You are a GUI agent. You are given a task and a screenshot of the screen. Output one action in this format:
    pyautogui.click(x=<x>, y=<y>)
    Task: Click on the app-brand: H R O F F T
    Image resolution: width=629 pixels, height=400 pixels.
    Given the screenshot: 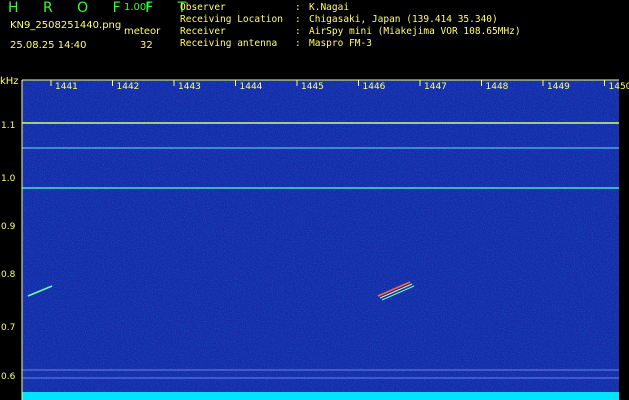 What is the action you would take?
    pyautogui.click(x=102, y=8)
    